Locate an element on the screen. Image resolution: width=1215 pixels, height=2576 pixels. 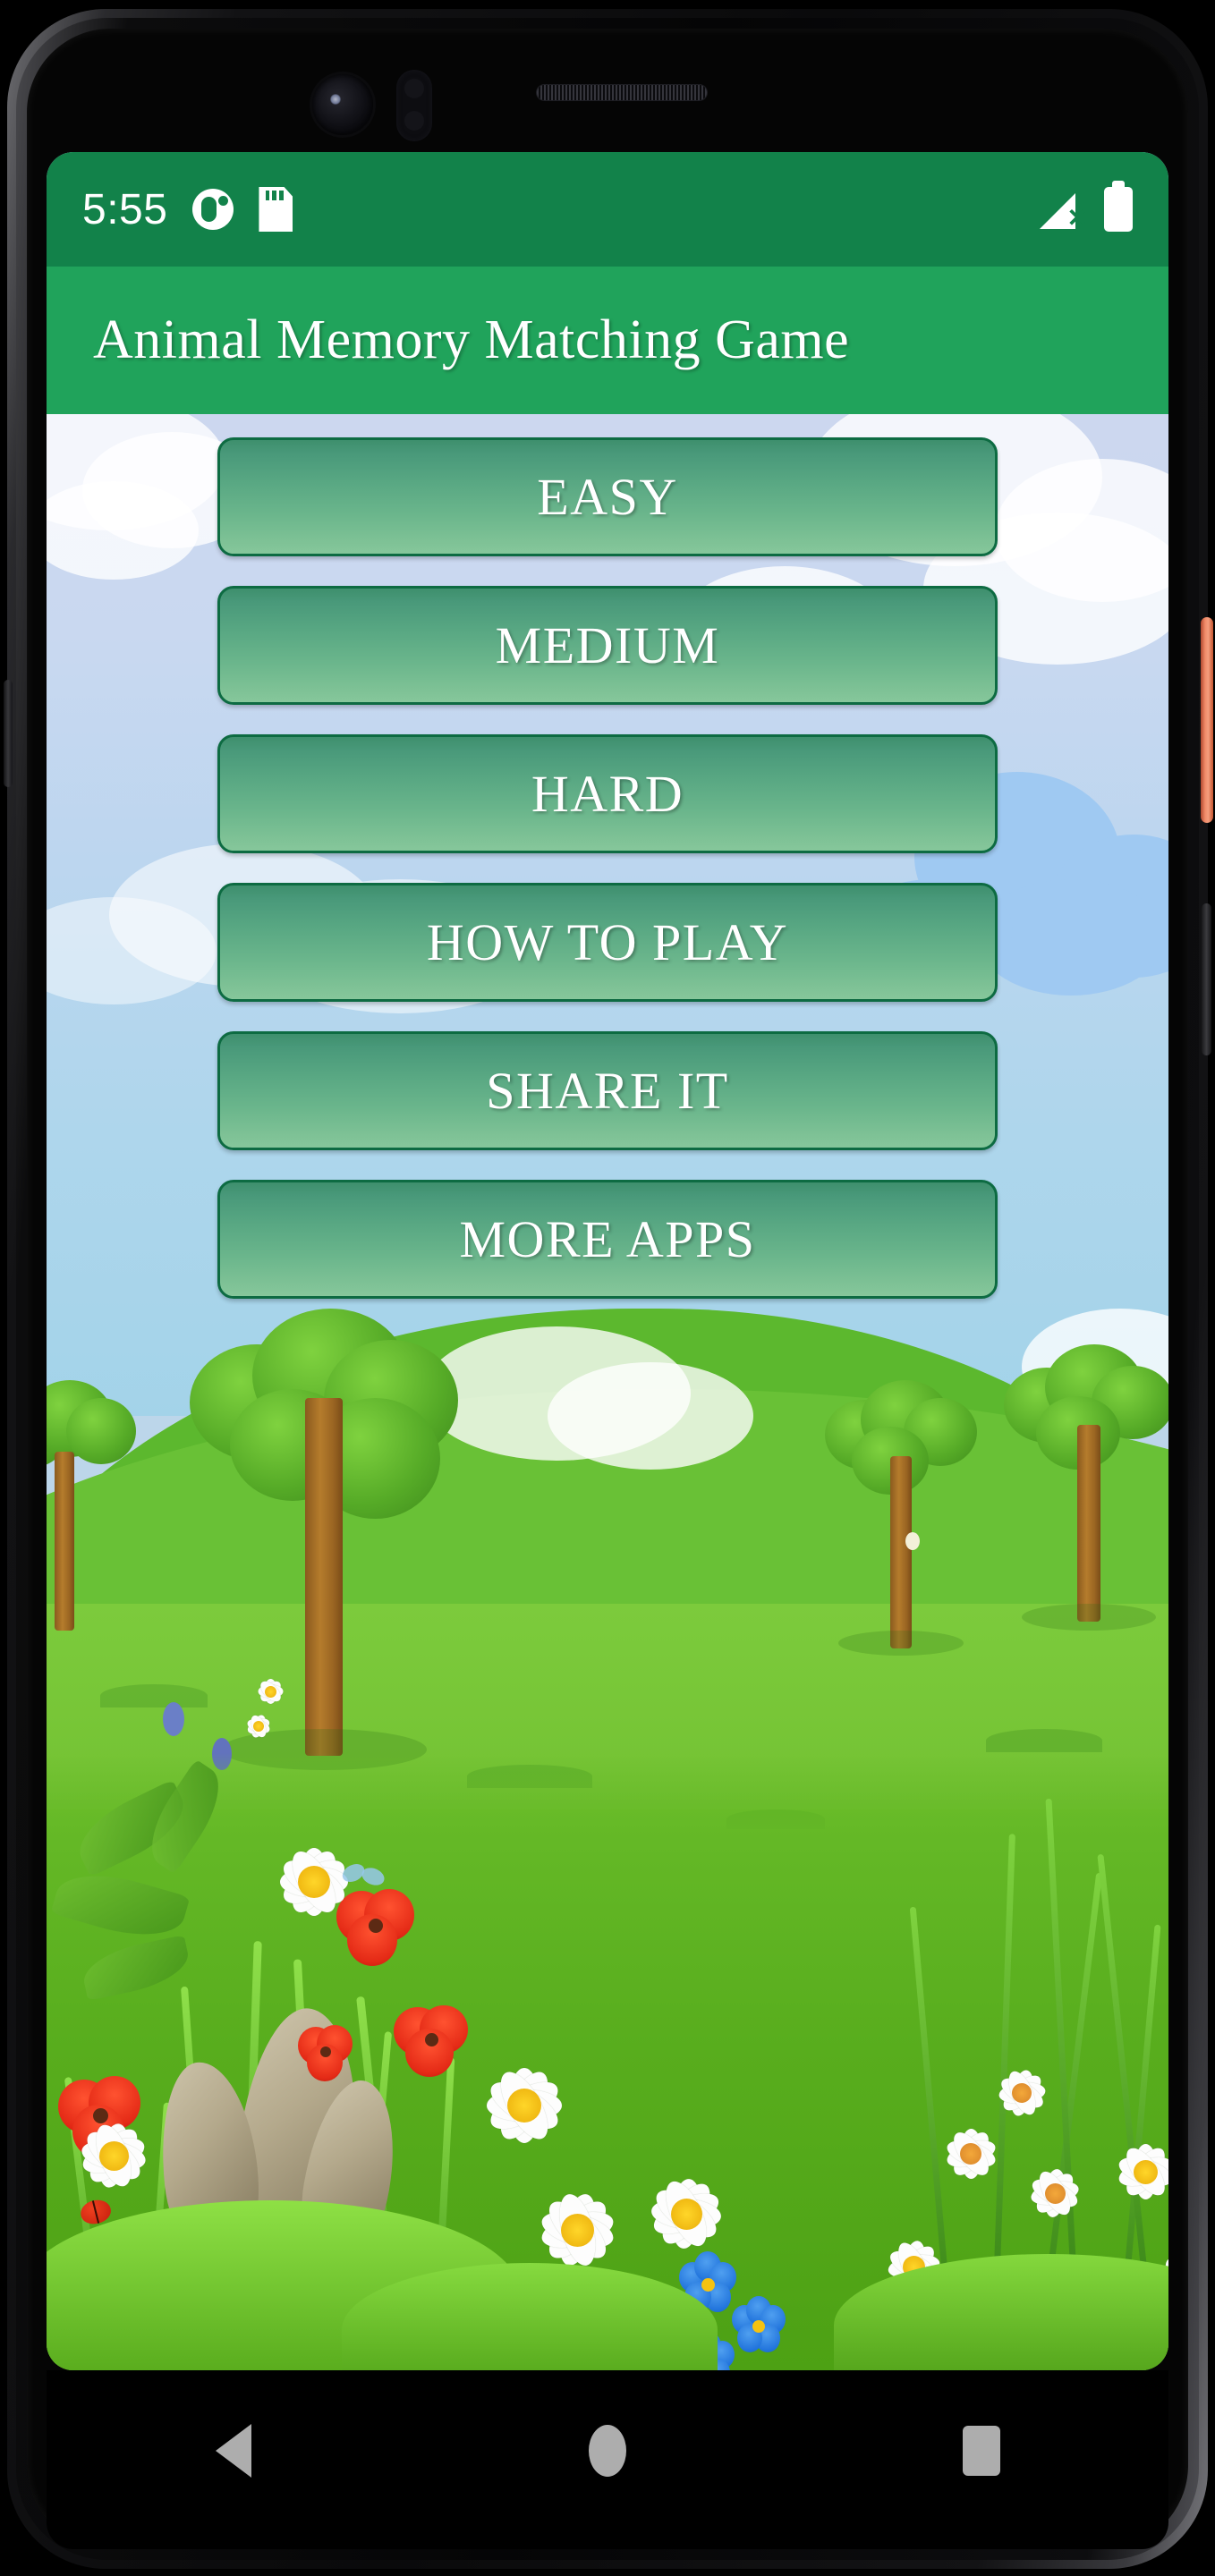
medium-button: MEDIUM is located at coordinates (608, 645).